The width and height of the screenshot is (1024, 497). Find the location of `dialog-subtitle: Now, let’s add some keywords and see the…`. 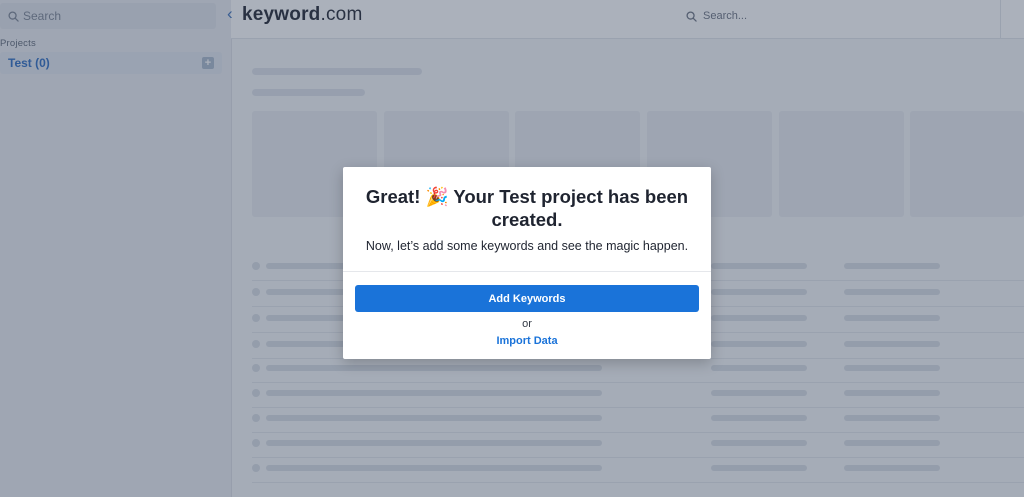

dialog-subtitle: Now, let’s add some keywords and see the… is located at coordinates (527, 246).